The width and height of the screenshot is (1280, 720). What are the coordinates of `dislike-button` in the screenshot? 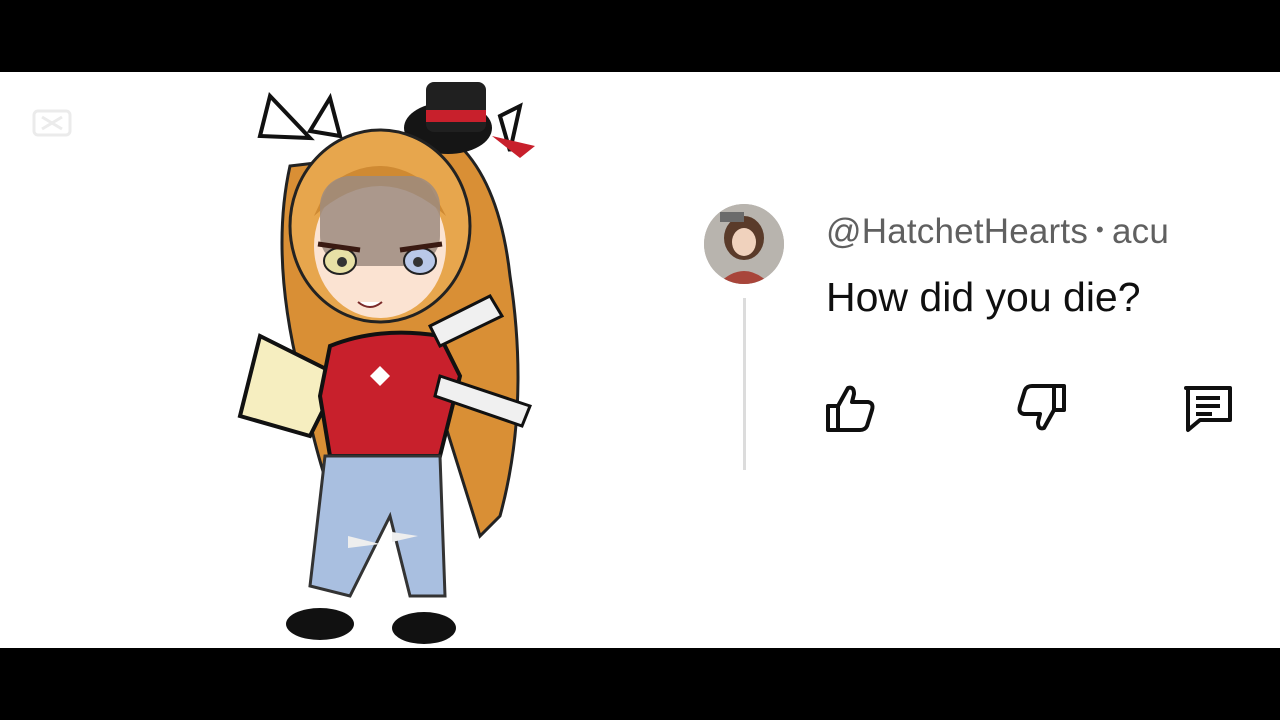 It's located at (1042, 408).